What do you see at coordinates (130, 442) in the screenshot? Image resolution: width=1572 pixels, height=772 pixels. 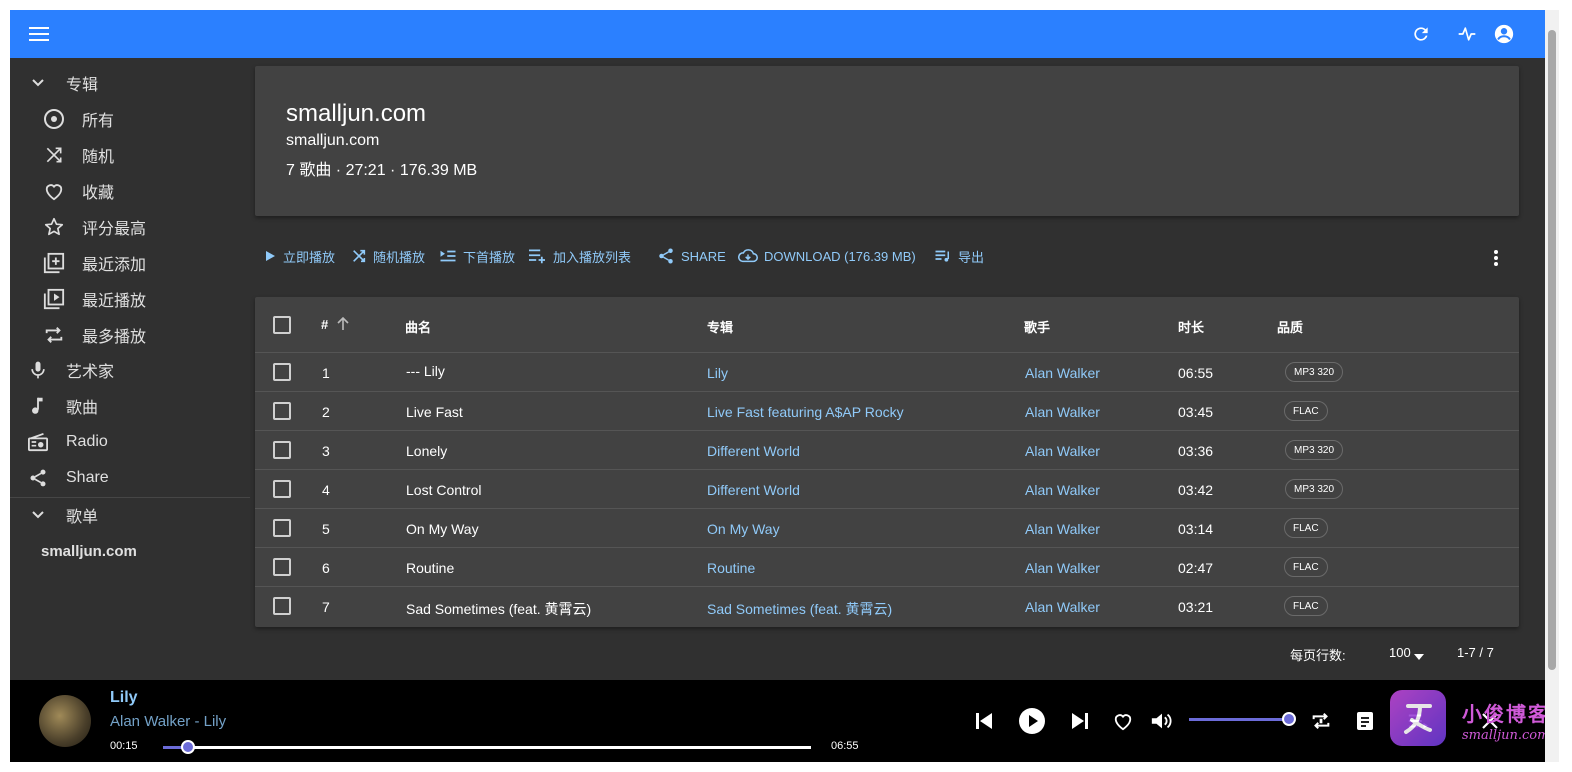 I see `sidebar-item-radio: Radio` at bounding box center [130, 442].